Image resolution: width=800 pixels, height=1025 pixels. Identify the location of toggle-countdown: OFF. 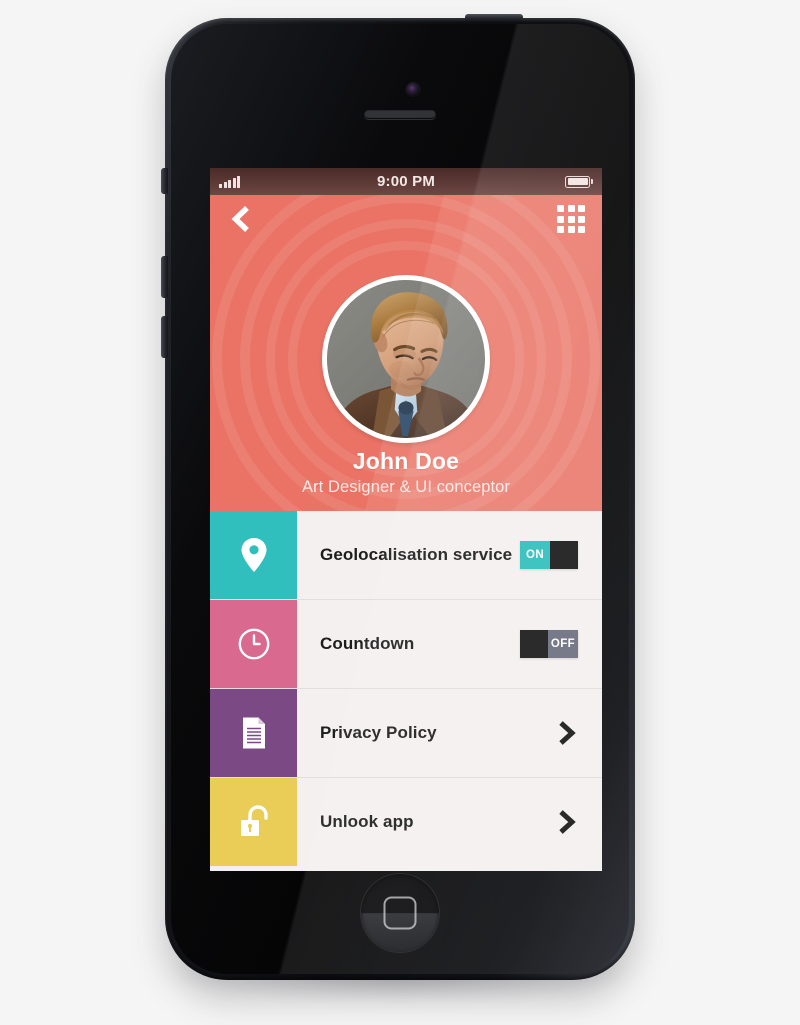
(549, 644).